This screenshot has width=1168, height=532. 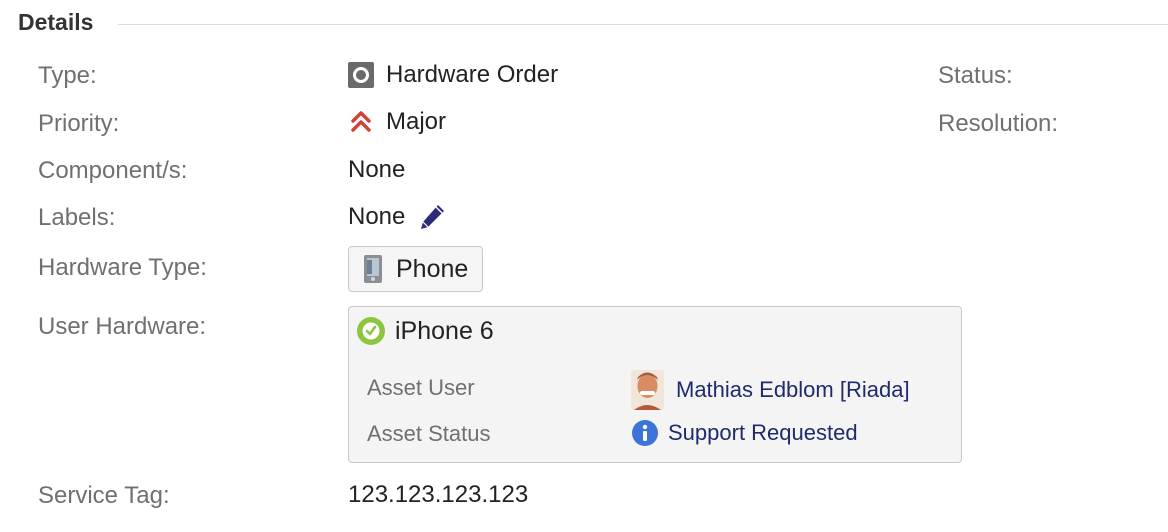 I want to click on asset-user-name: Mathias Edblom [Riada], so click(x=793, y=389).